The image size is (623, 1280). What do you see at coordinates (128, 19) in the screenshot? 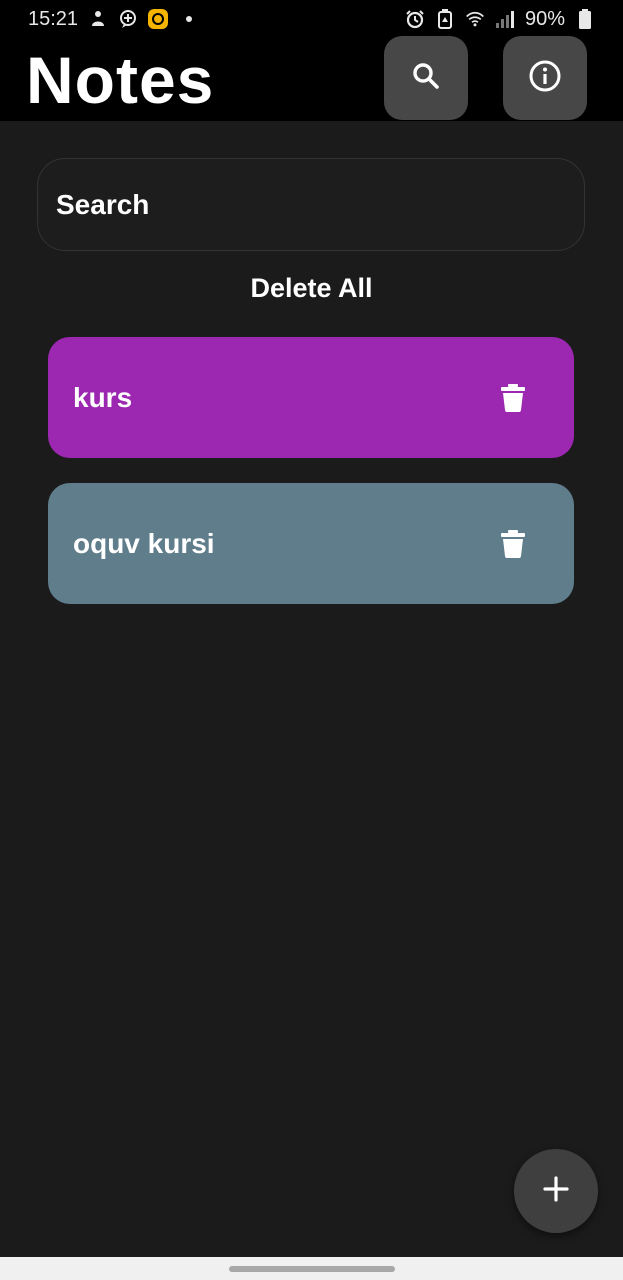
I see `chat-plus-icon` at bounding box center [128, 19].